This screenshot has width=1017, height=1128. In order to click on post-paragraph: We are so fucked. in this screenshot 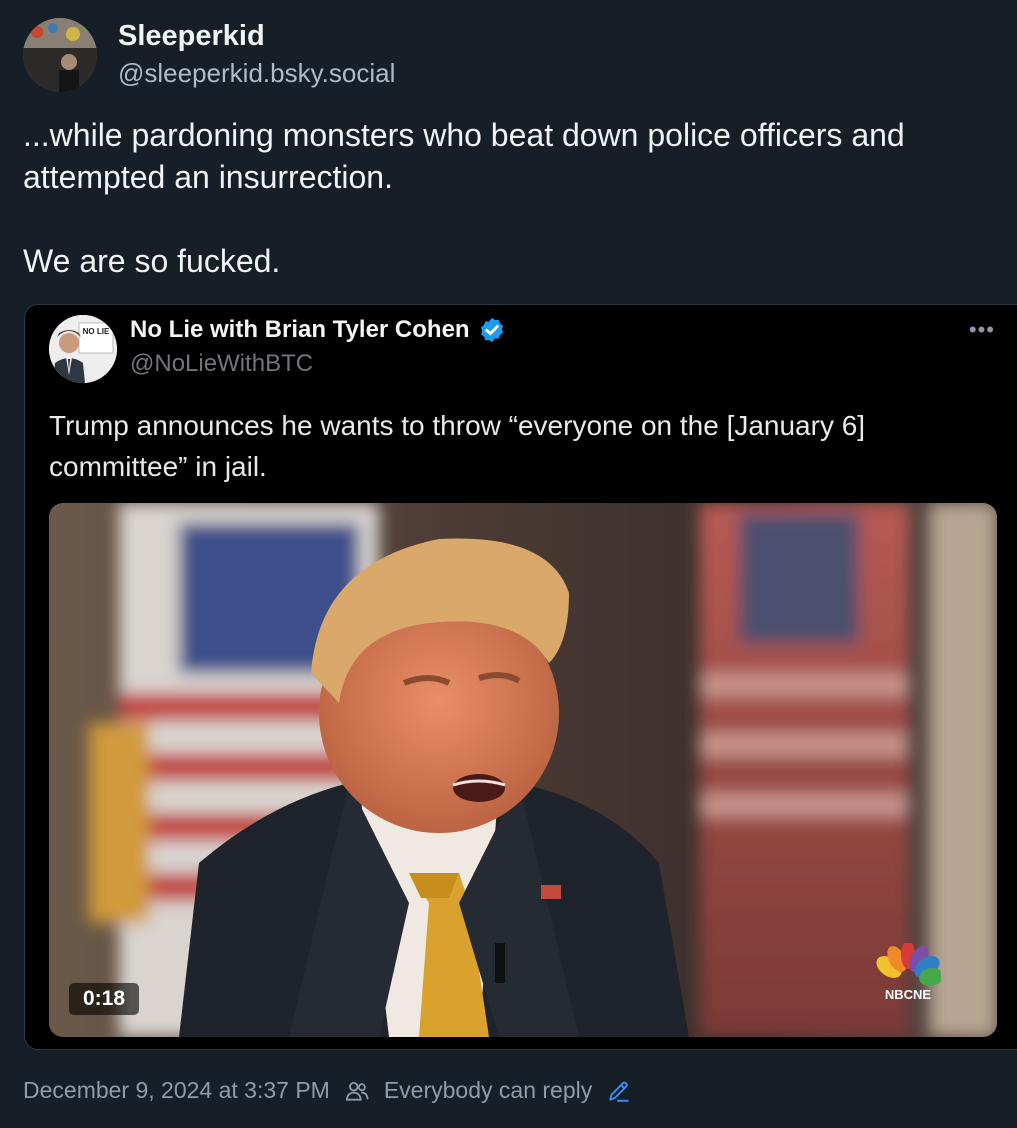, I will do `click(152, 261)`.